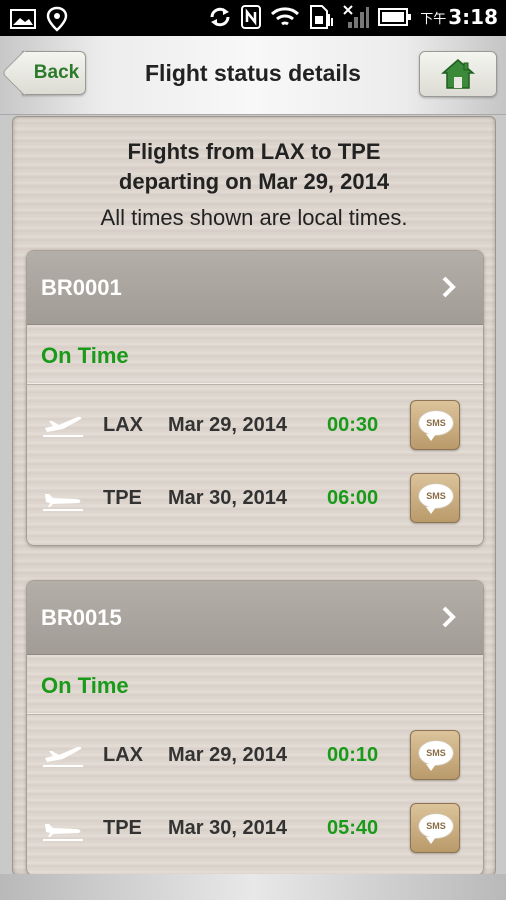  Describe the element at coordinates (57, 19) in the screenshot. I see `location-icon` at that location.